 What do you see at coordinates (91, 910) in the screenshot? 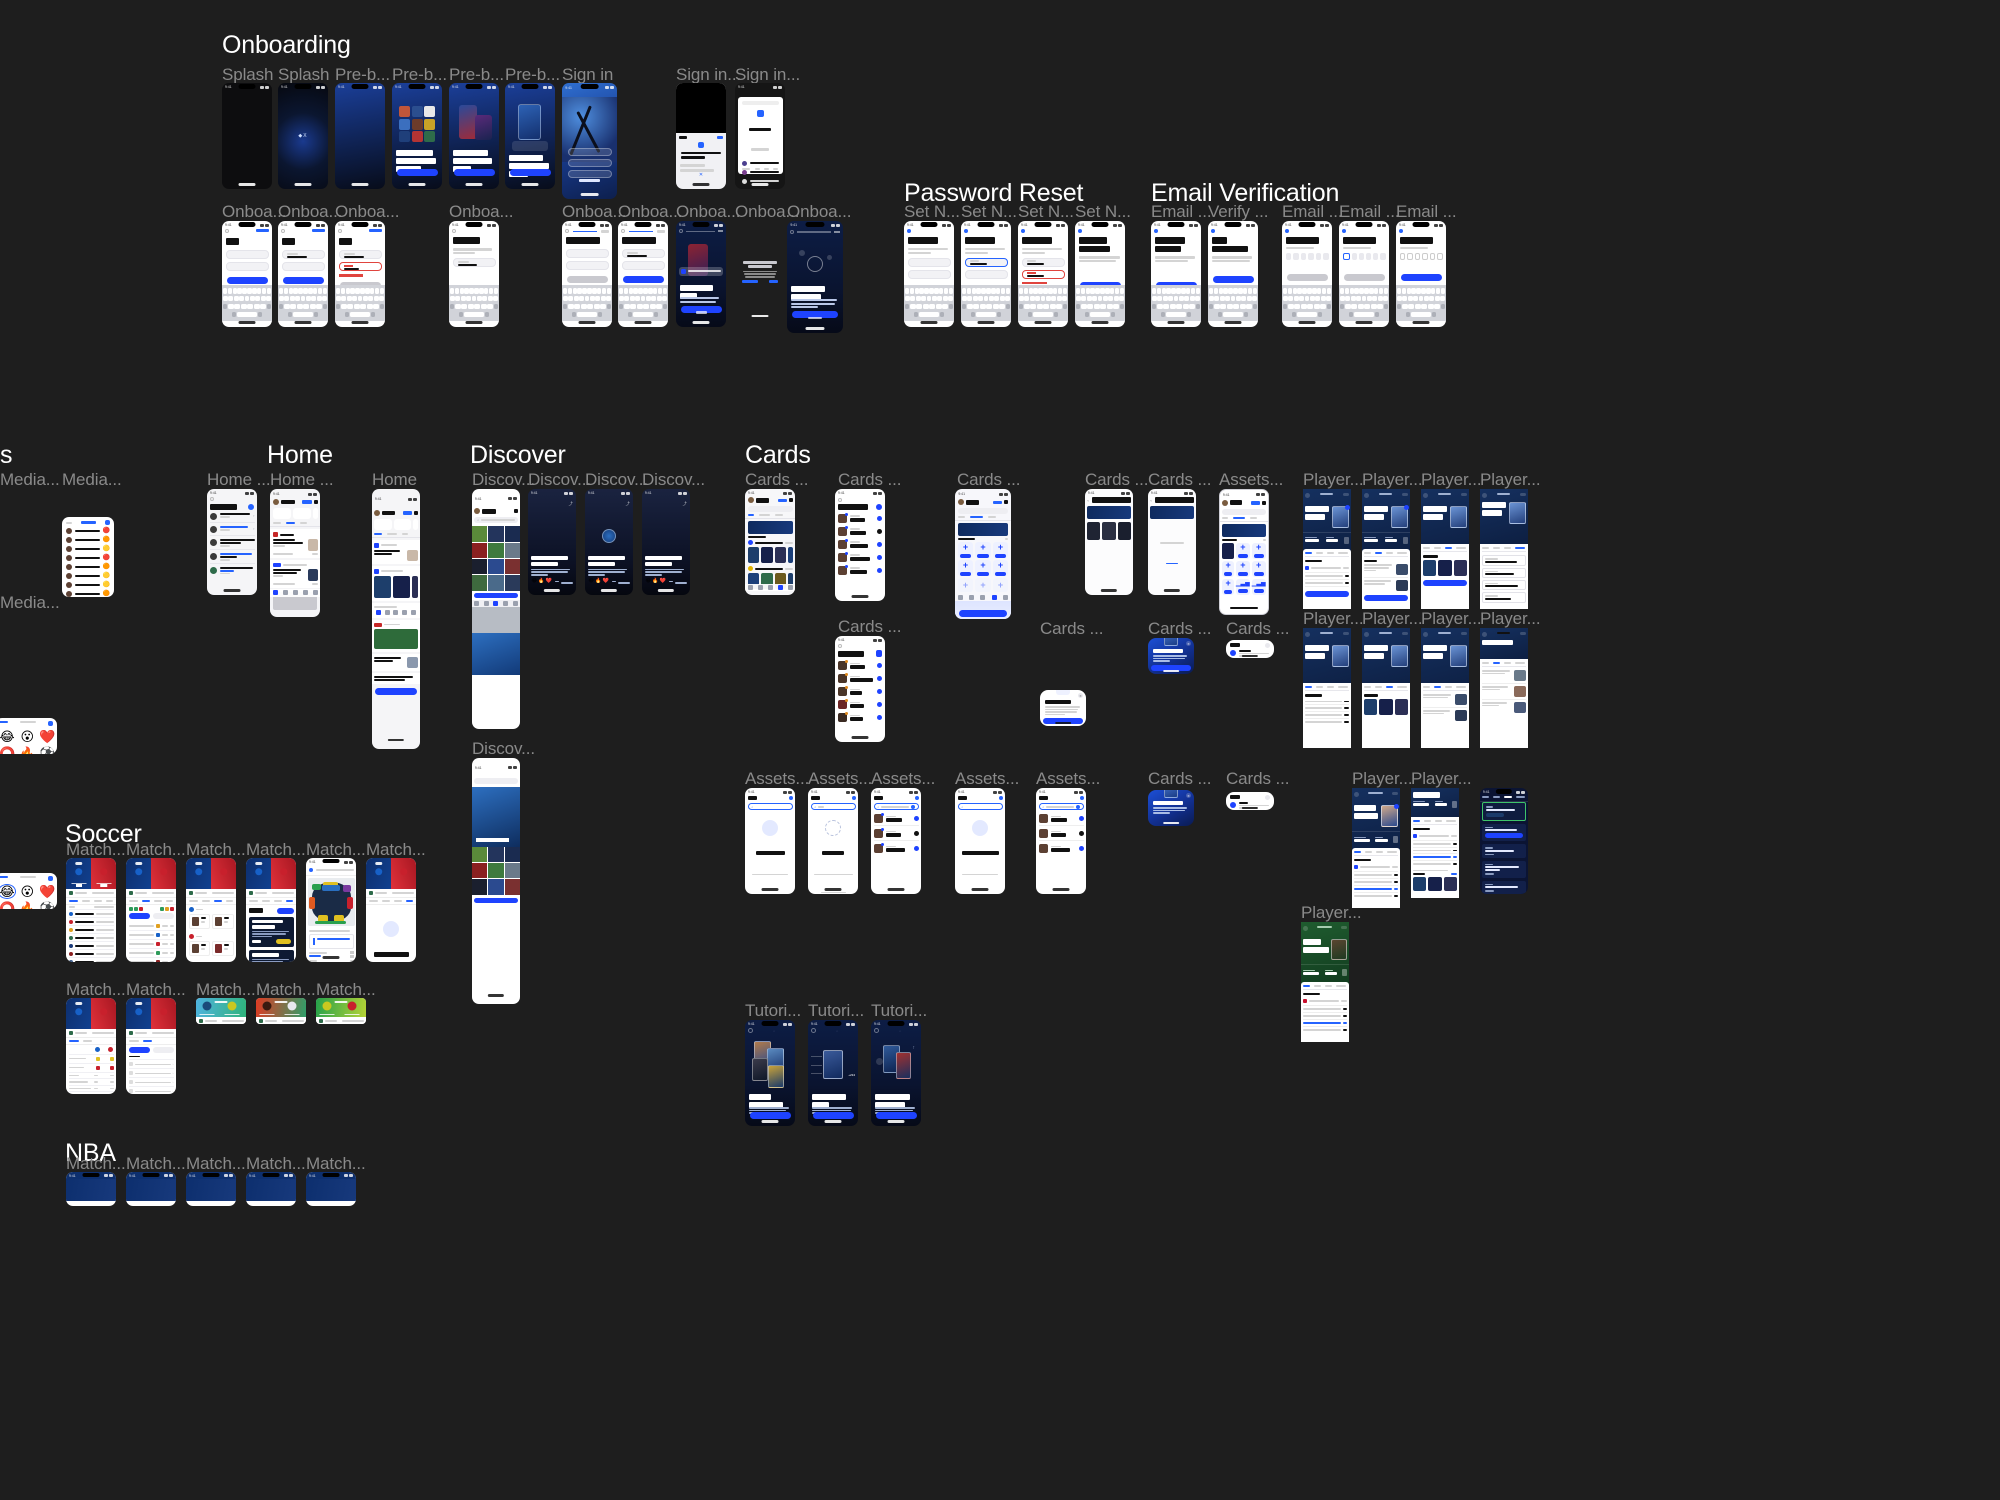
I see `frame-match-standings` at bounding box center [91, 910].